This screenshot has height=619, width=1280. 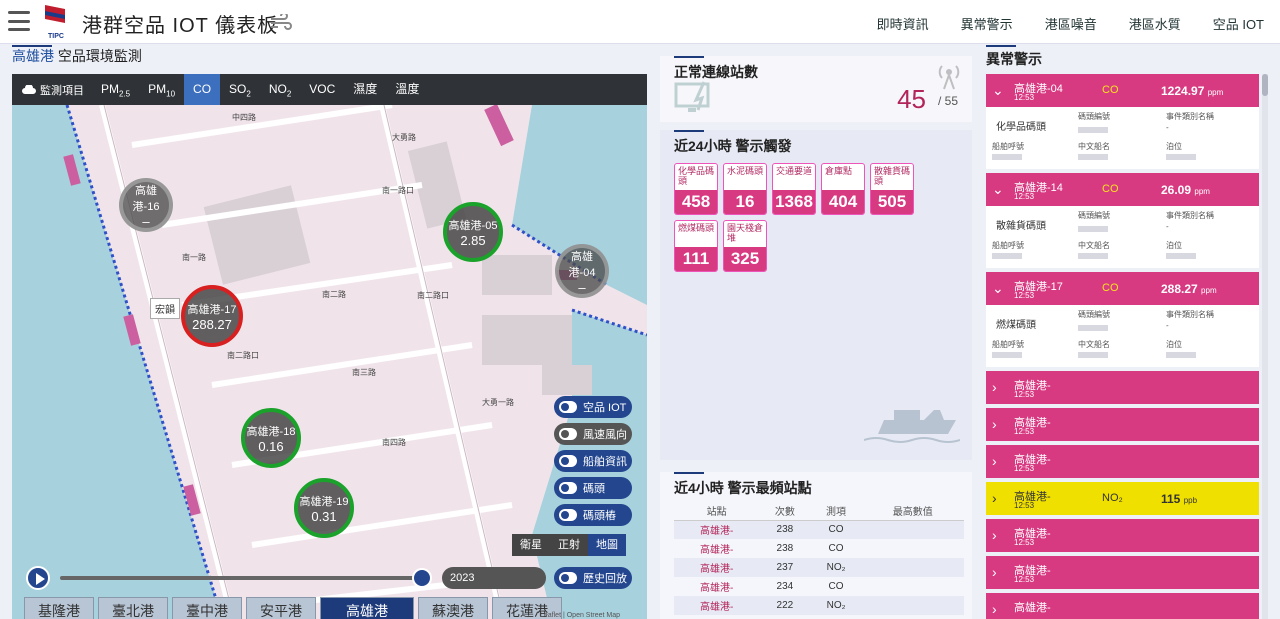 I want to click on nav-air-iot: 空品 IOT, so click(x=1238, y=23).